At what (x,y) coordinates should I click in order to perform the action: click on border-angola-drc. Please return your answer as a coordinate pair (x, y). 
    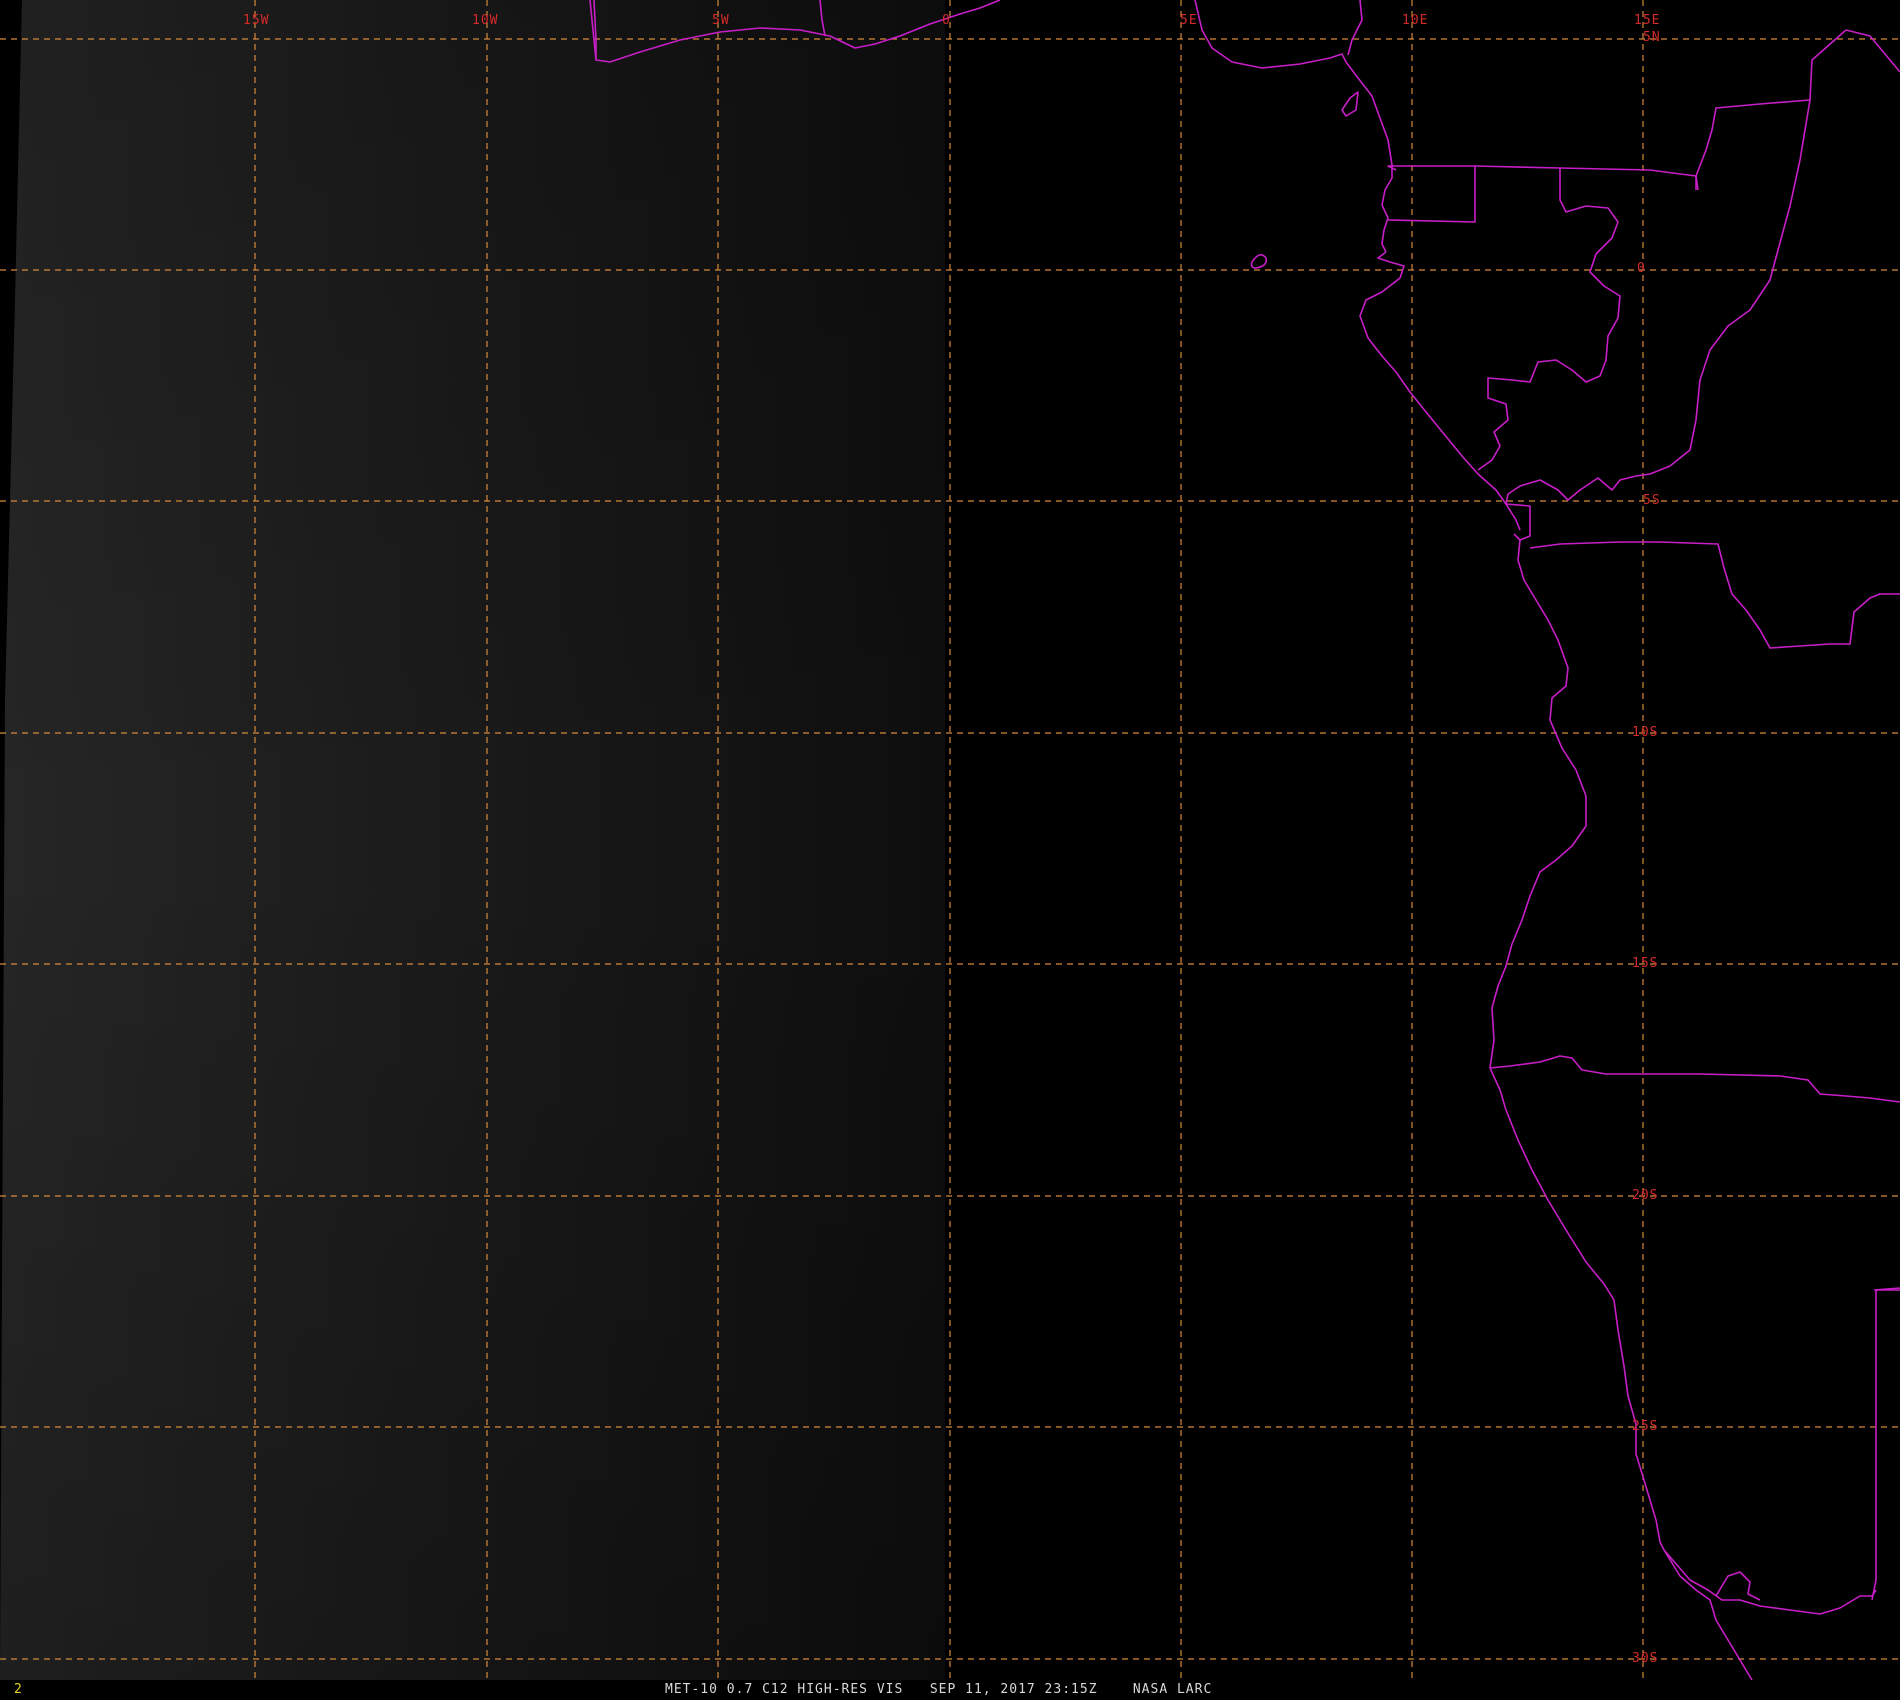
    Looking at the image, I should click on (1714, 595).